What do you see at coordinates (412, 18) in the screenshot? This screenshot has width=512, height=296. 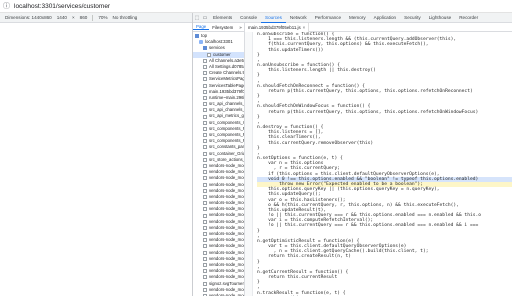 I see `tab-security: Security` at bounding box center [412, 18].